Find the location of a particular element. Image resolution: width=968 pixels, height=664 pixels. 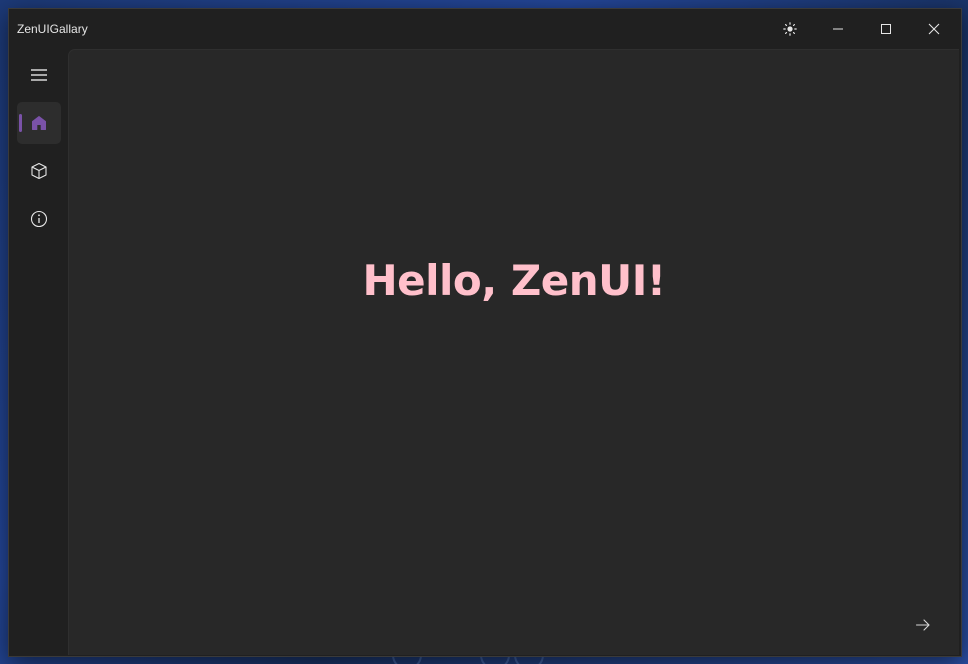

sun-icon is located at coordinates (790, 29).